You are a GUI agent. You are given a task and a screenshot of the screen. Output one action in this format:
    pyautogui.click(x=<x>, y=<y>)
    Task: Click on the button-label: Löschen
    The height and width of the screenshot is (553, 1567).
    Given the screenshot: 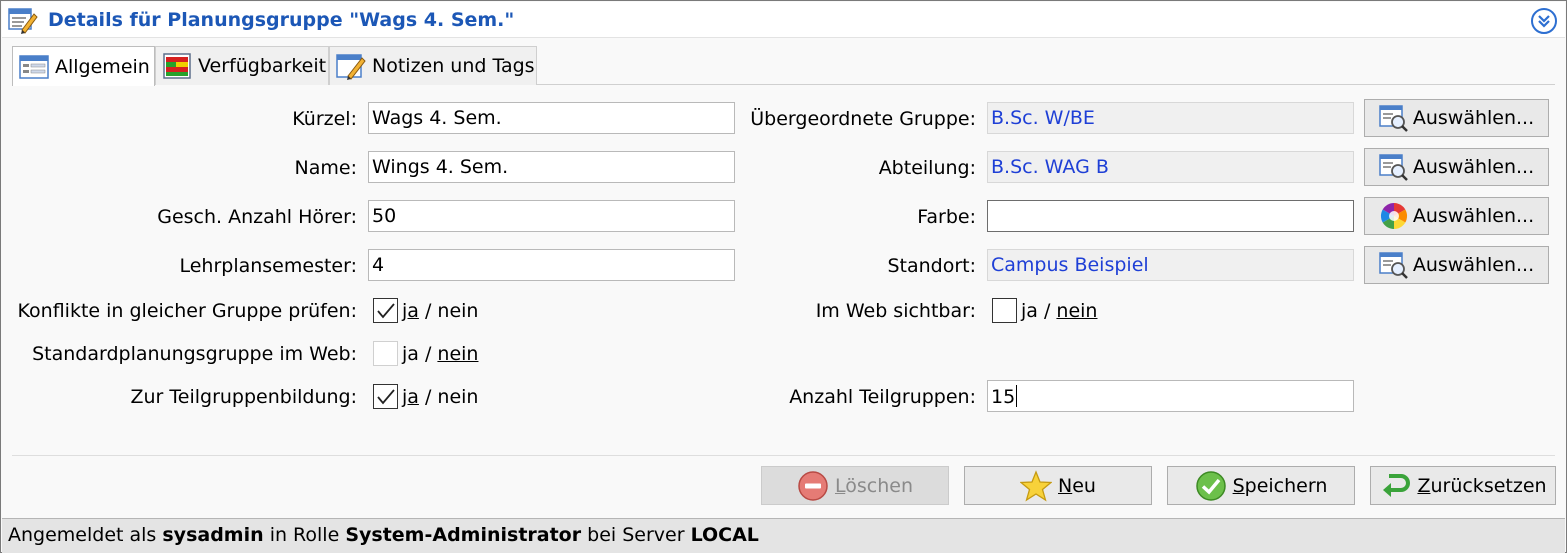 What is the action you would take?
    pyautogui.click(x=873, y=485)
    